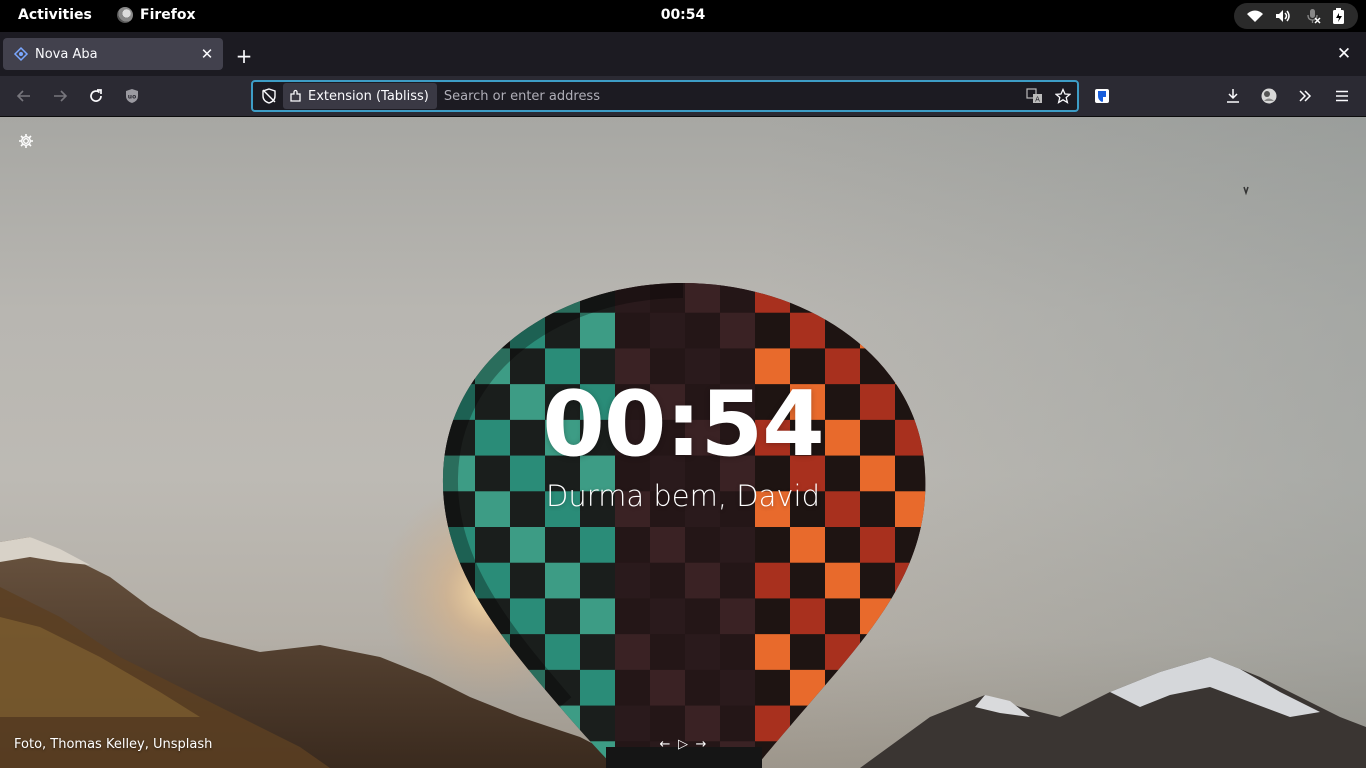 Image resolution: width=1366 pixels, height=768 pixels. I want to click on tab-nova-aba: Nova Aba ✕, so click(113, 54).